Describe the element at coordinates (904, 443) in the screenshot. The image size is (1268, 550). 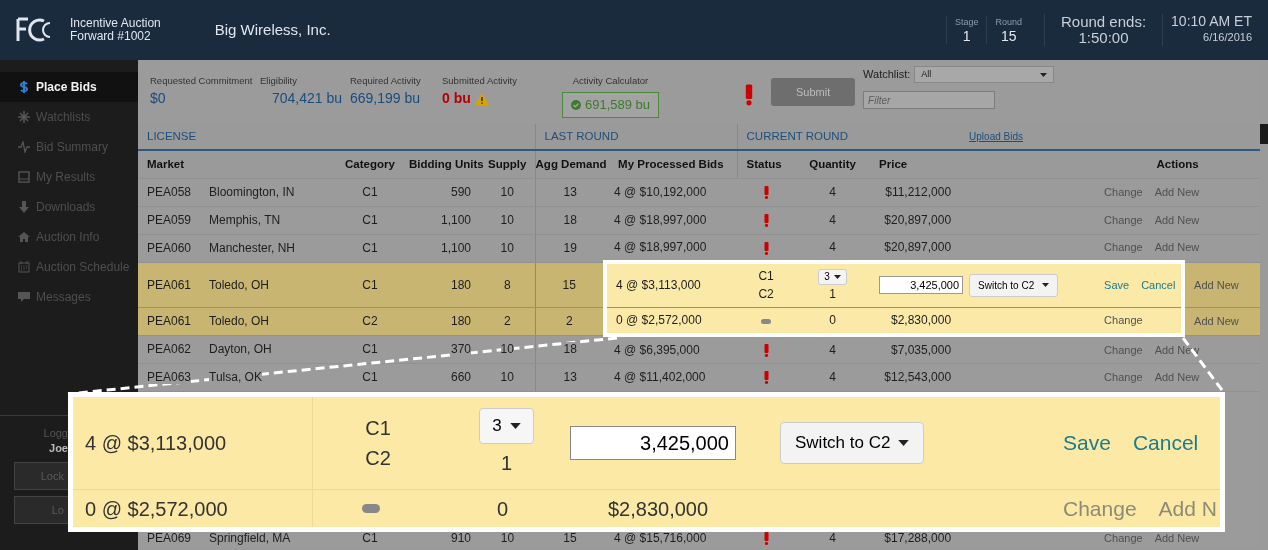
I see `caret-icon` at that location.